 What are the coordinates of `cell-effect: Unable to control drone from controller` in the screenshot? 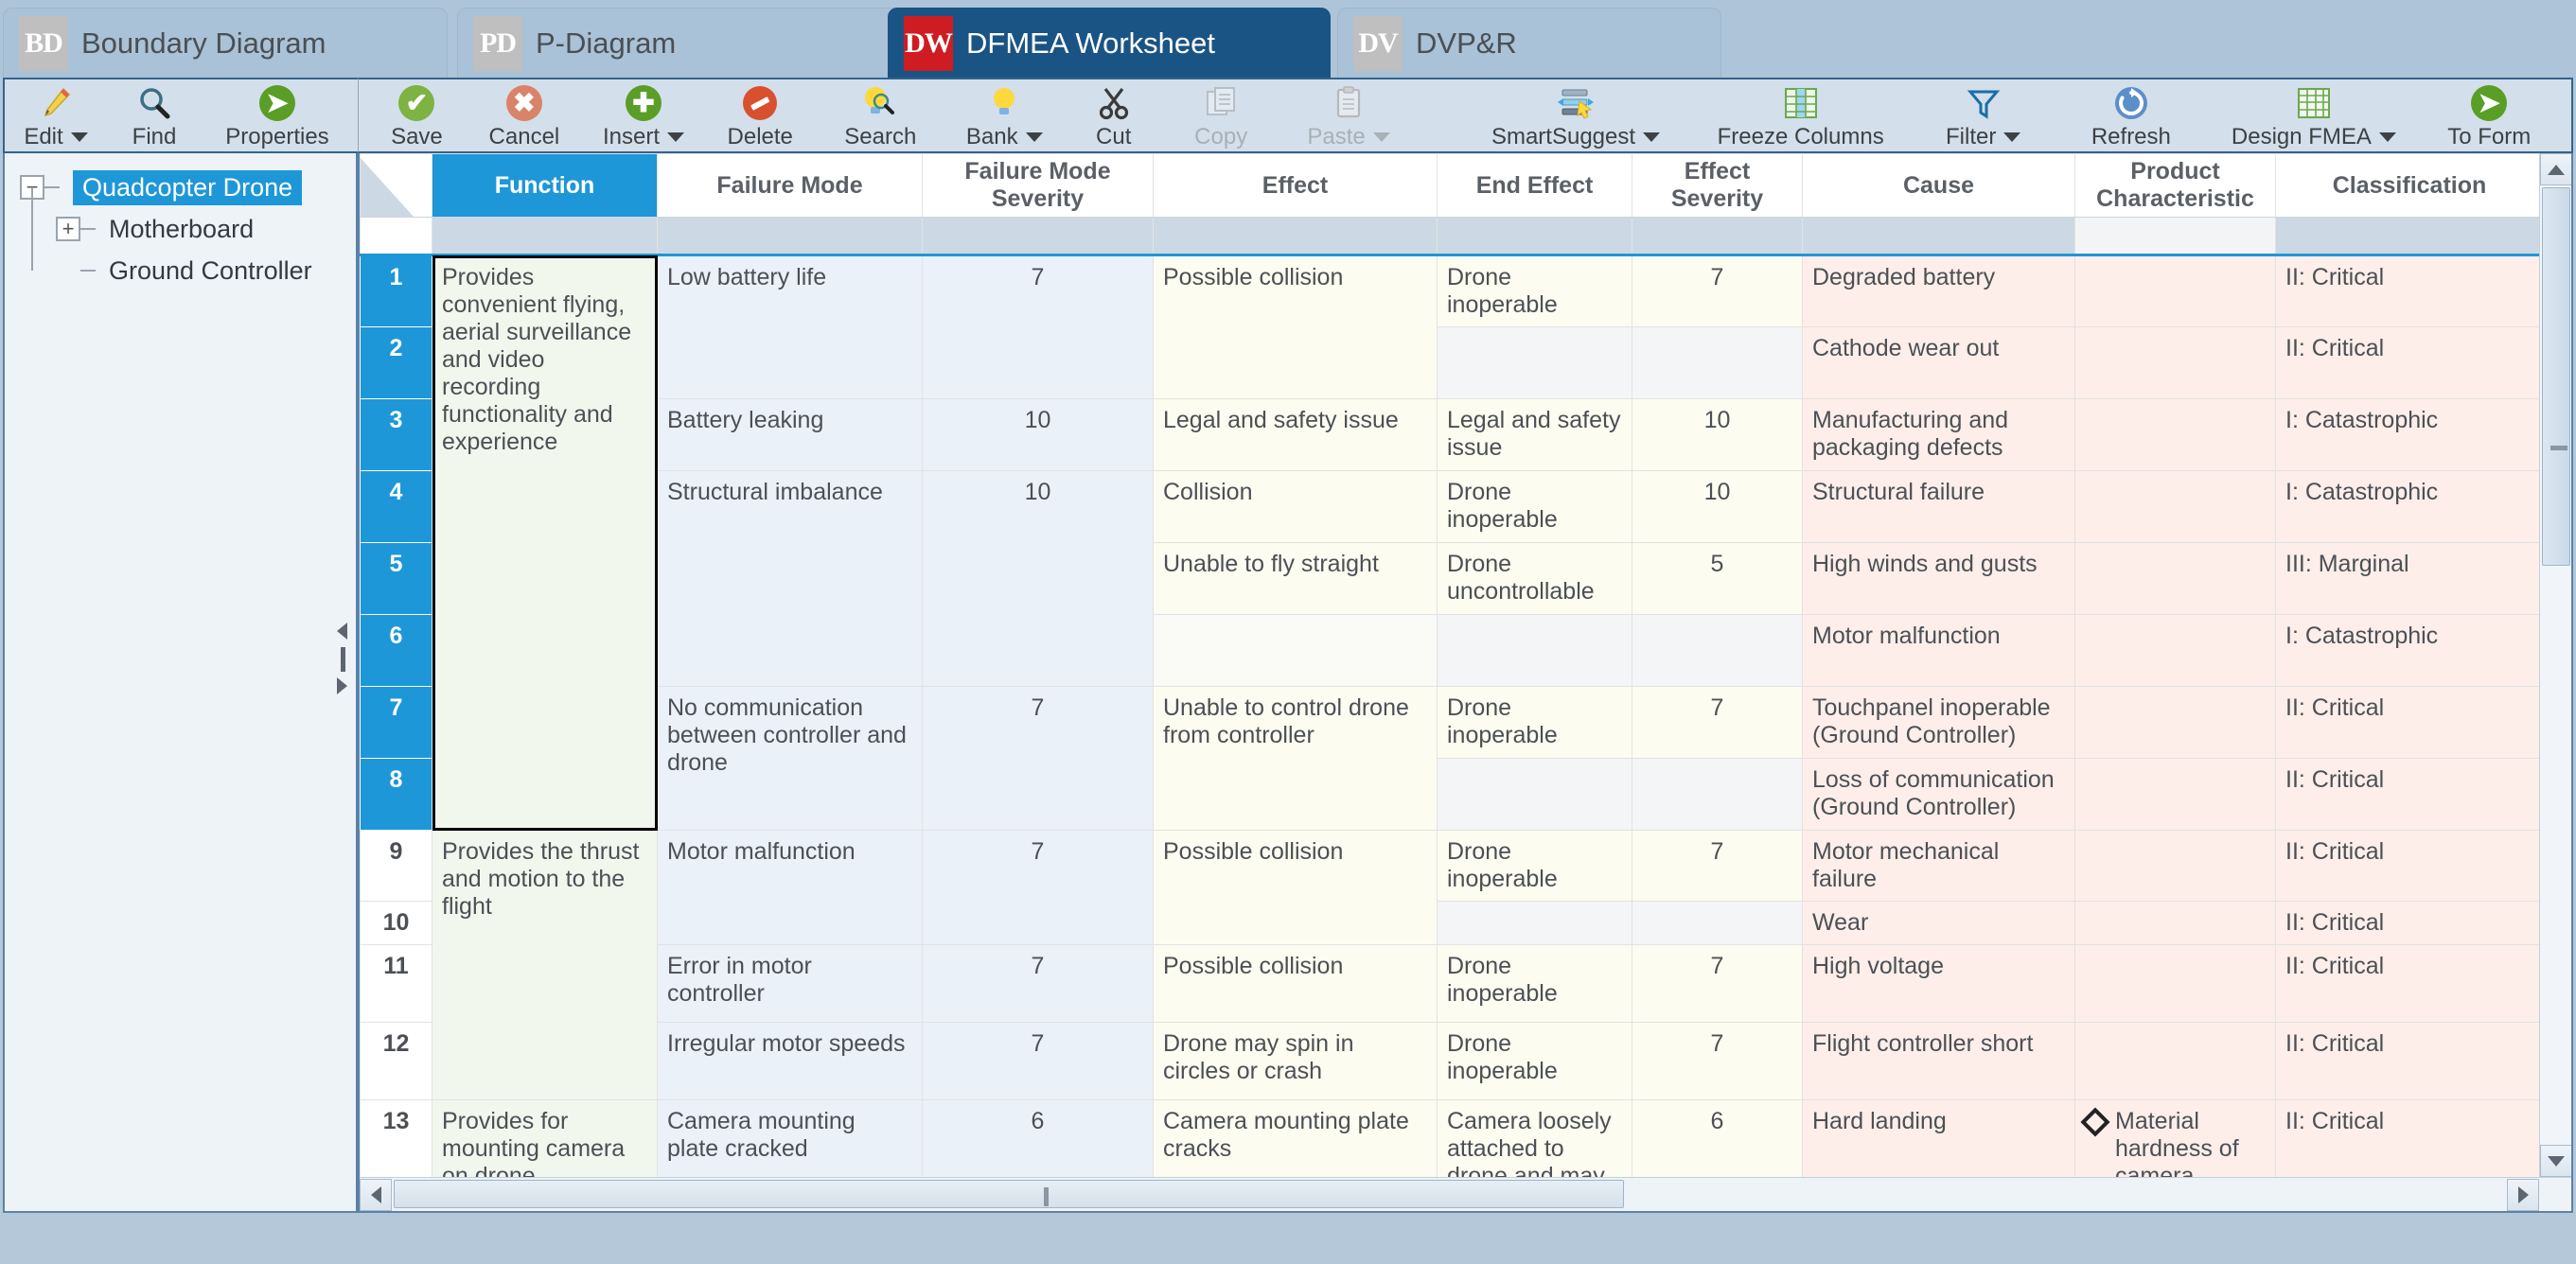 It's located at (1295, 759).